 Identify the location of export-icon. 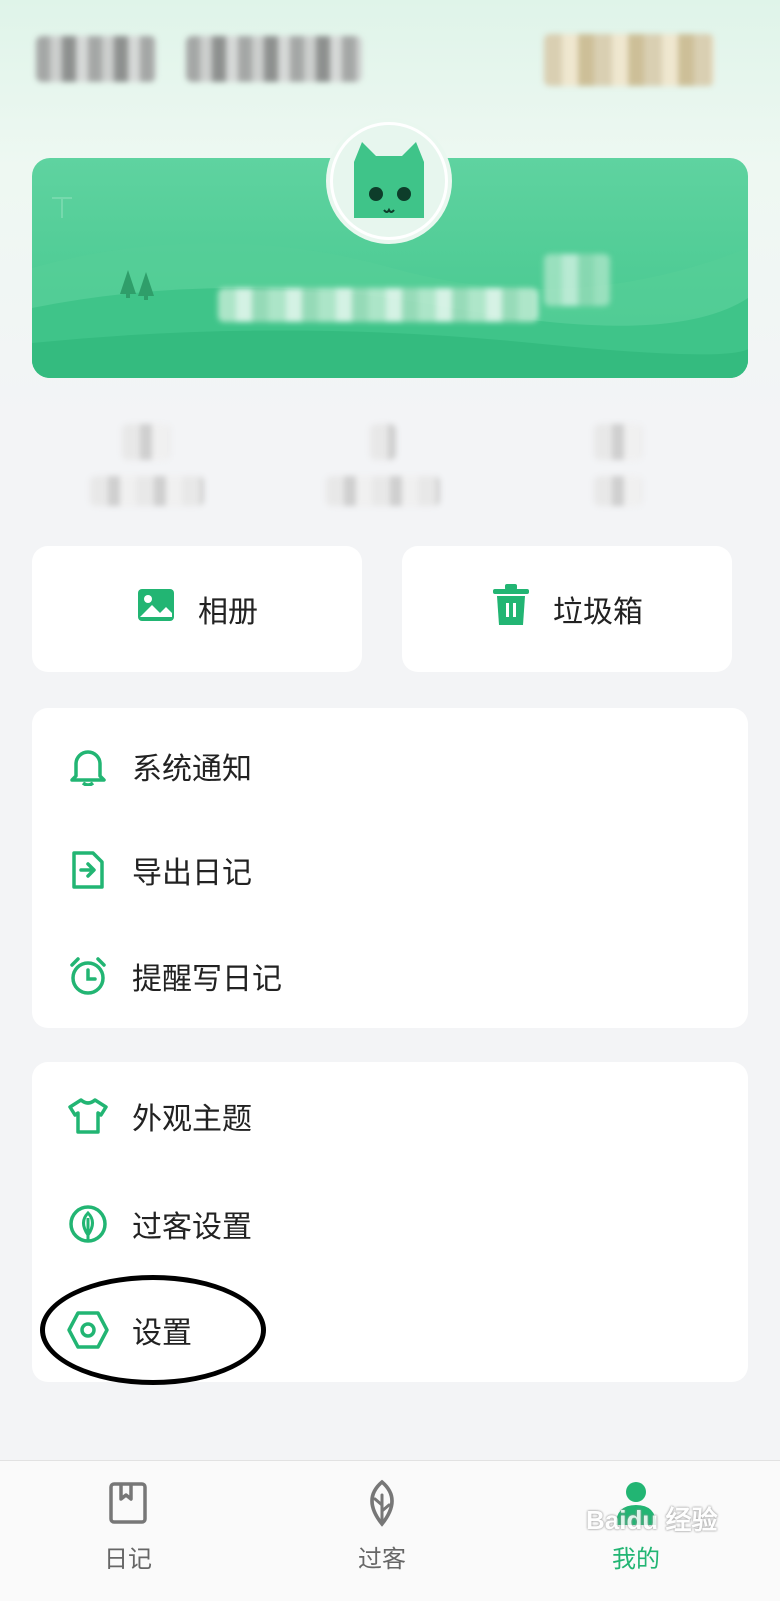
(88, 870).